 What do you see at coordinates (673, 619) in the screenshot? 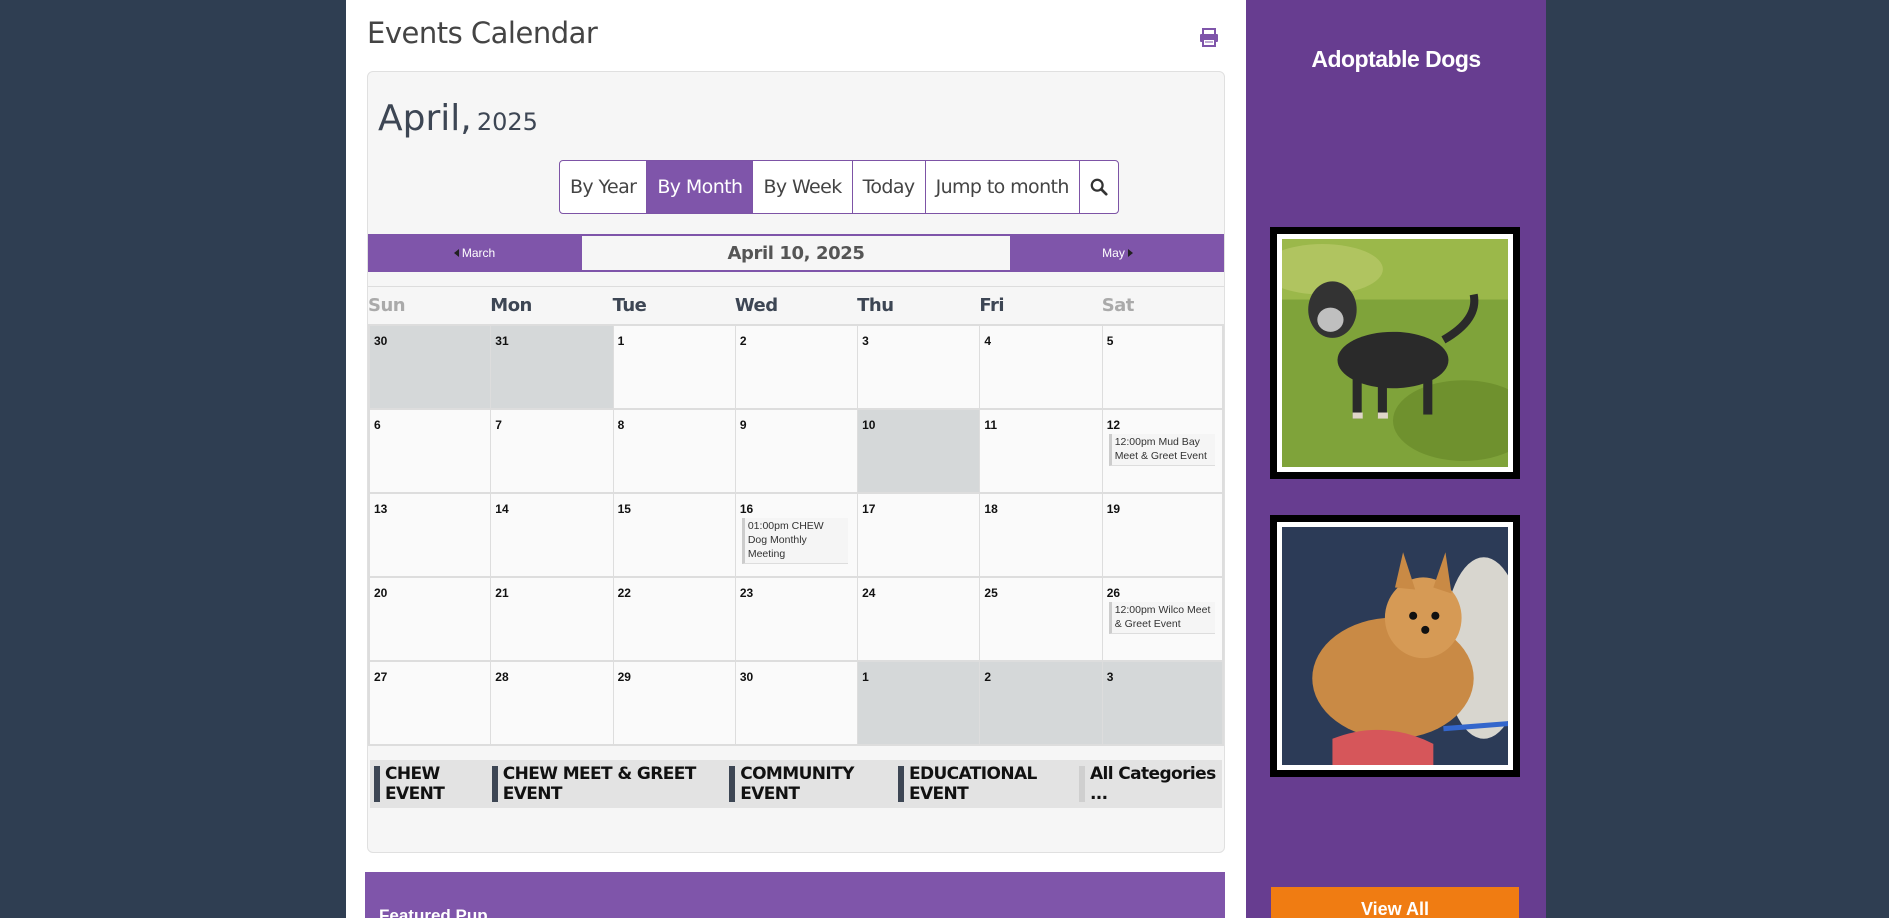
I see `calendar-day: 22` at bounding box center [673, 619].